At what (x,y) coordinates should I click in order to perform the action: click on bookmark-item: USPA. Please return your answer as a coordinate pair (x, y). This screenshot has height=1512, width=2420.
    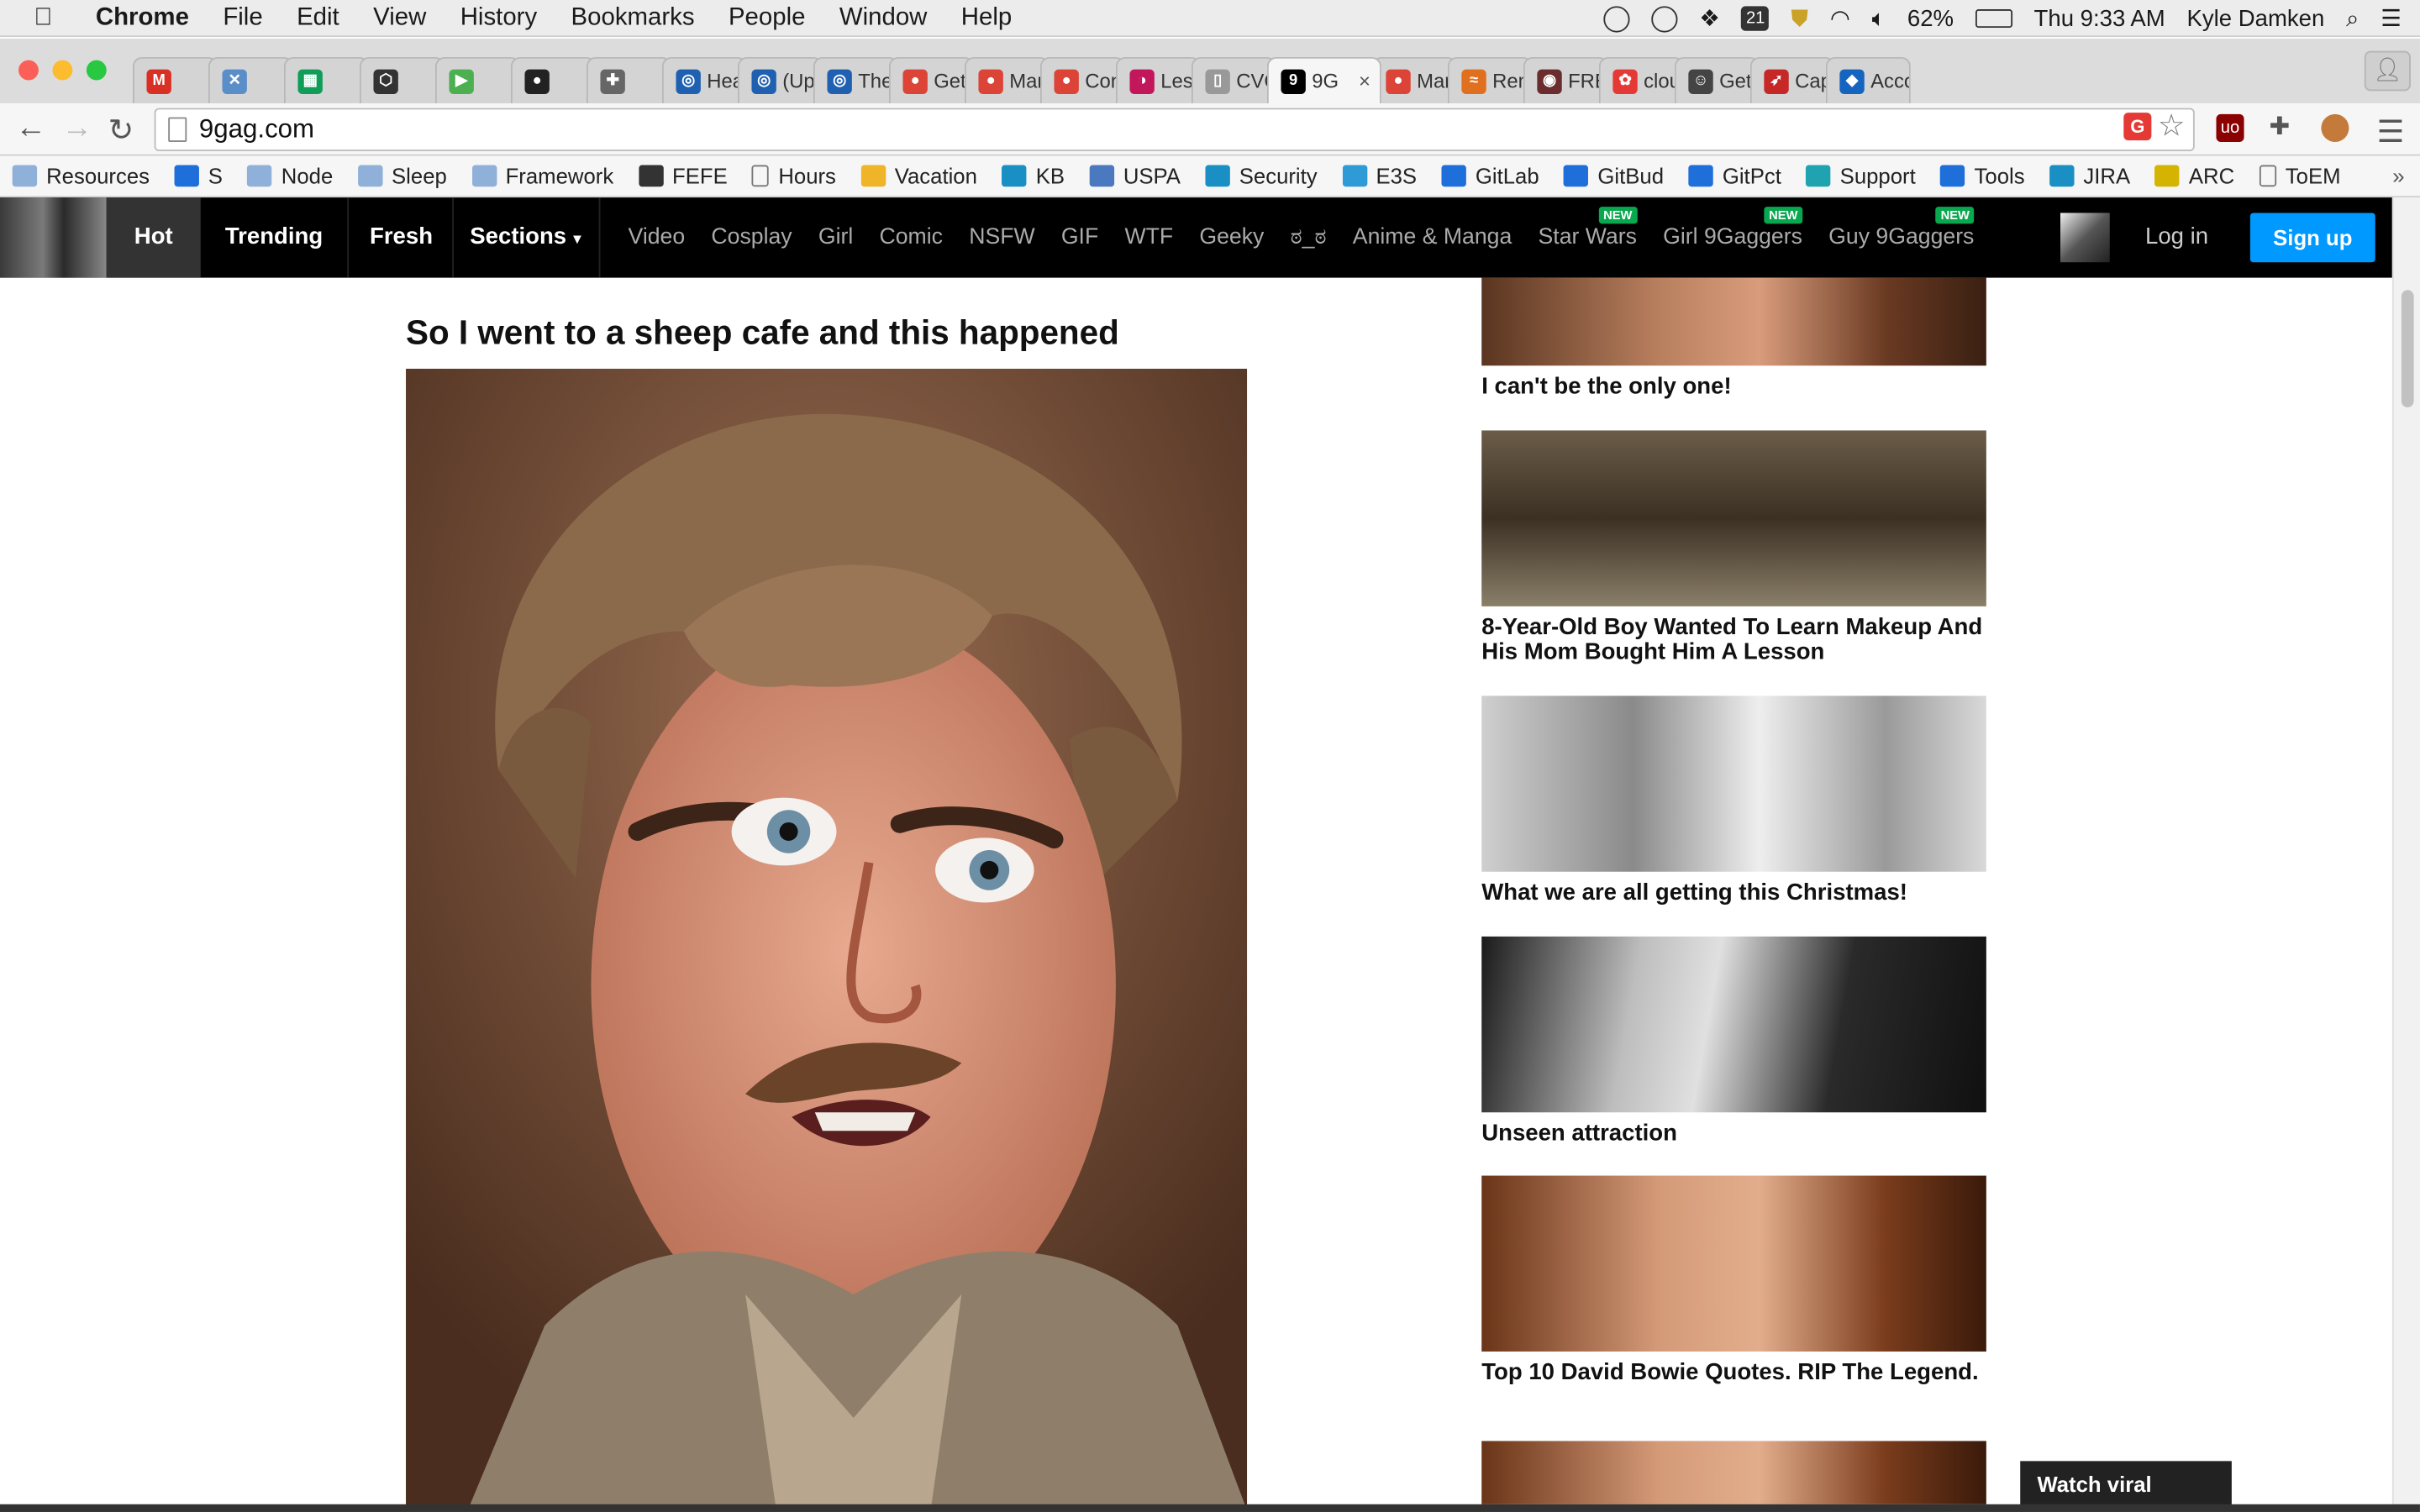
    Looking at the image, I should click on (1135, 176).